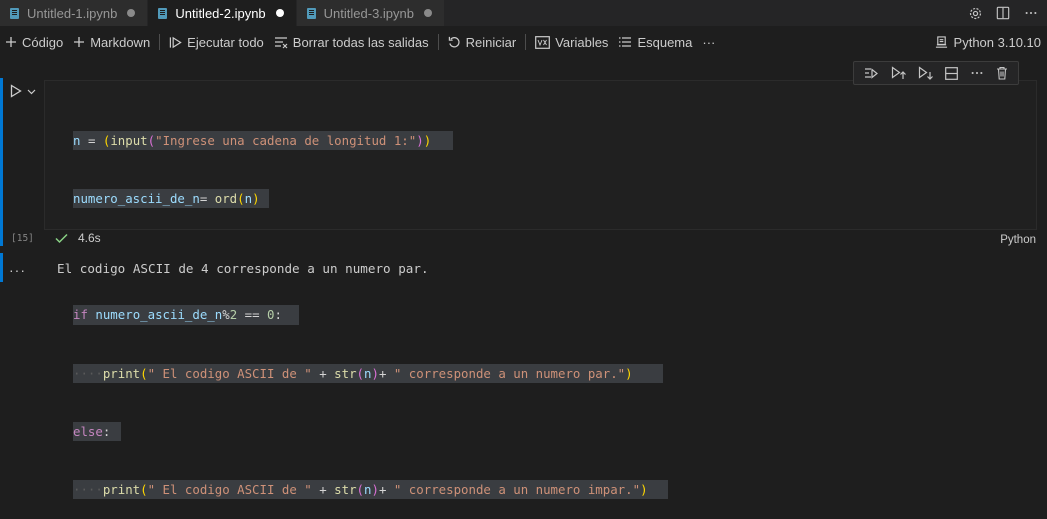 The width and height of the screenshot is (1047, 519). I want to click on clear-all-icon, so click(281, 42).